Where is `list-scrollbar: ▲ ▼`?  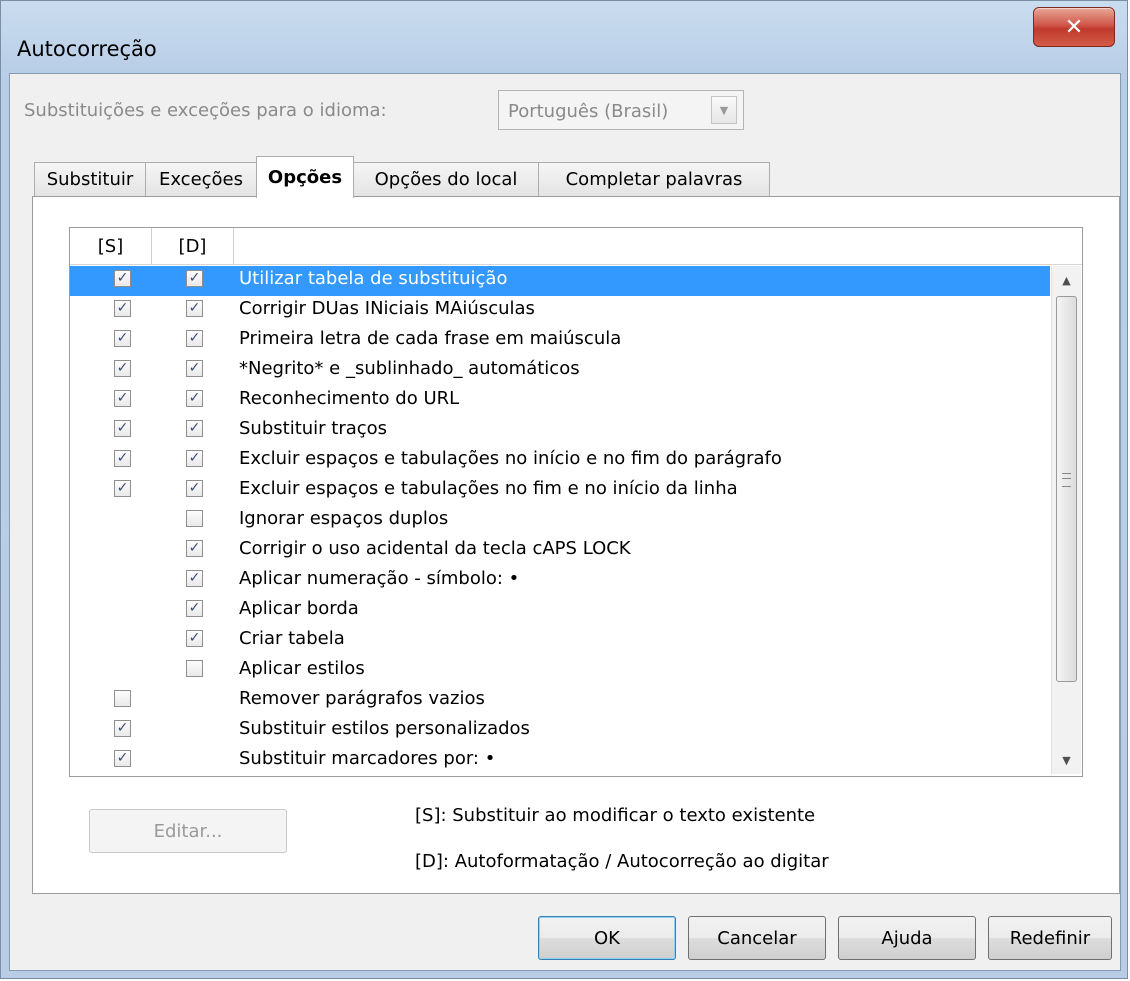
list-scrollbar: ▲ ▼ is located at coordinates (1066, 520).